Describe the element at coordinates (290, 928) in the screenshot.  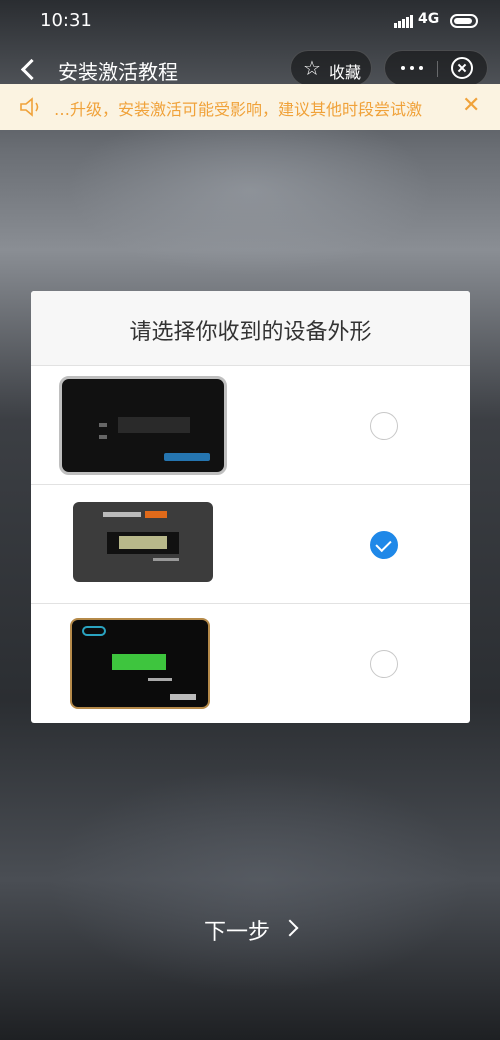
I see `chevron-right-icon` at that location.